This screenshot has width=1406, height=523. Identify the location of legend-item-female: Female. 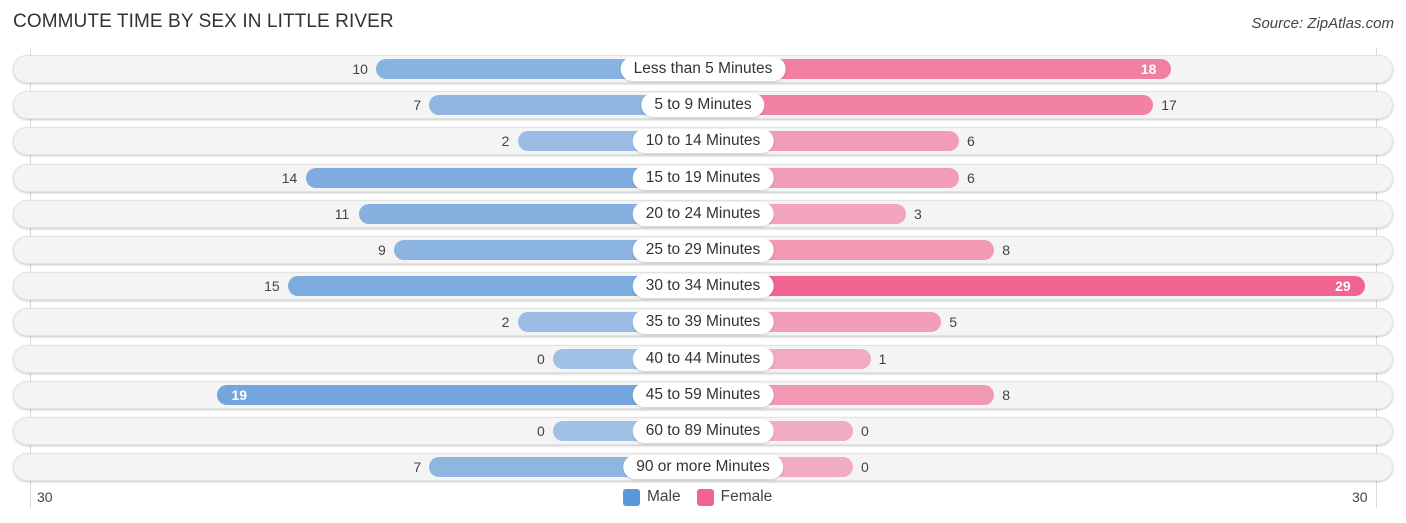
(734, 497).